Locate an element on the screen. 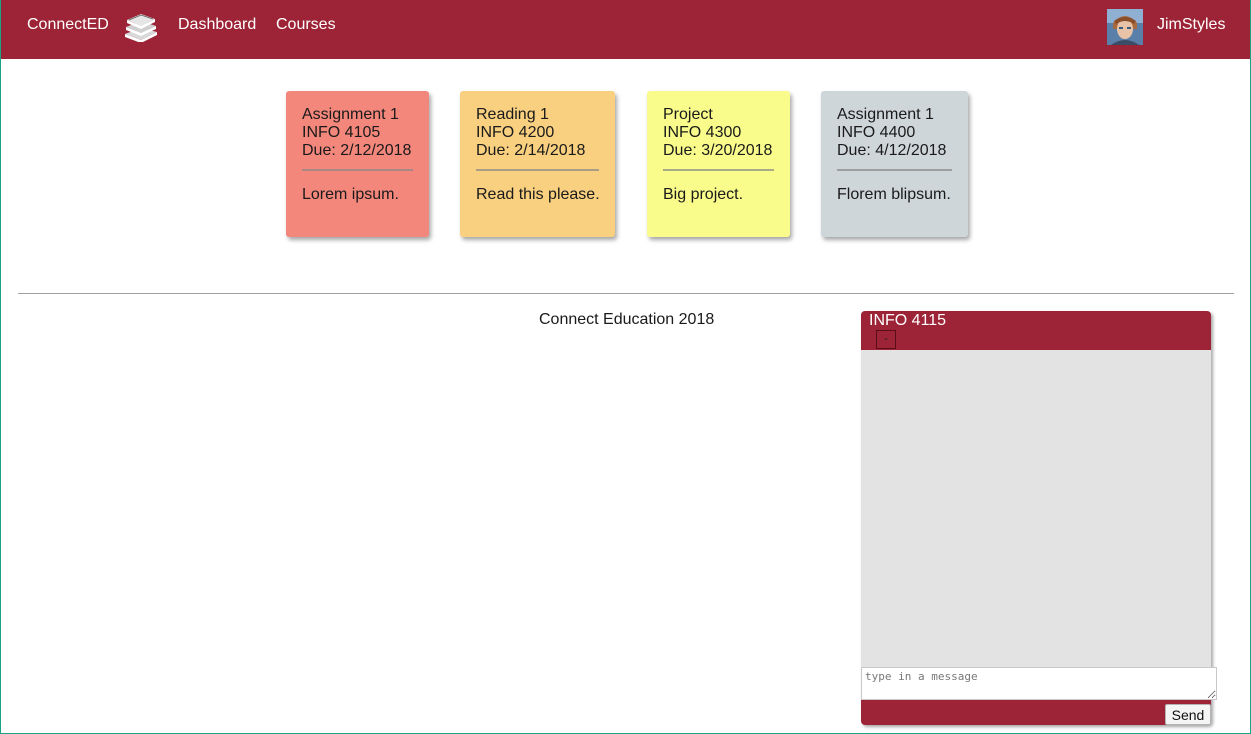 This screenshot has width=1251, height=734. card-note: Big project. is located at coordinates (703, 194).